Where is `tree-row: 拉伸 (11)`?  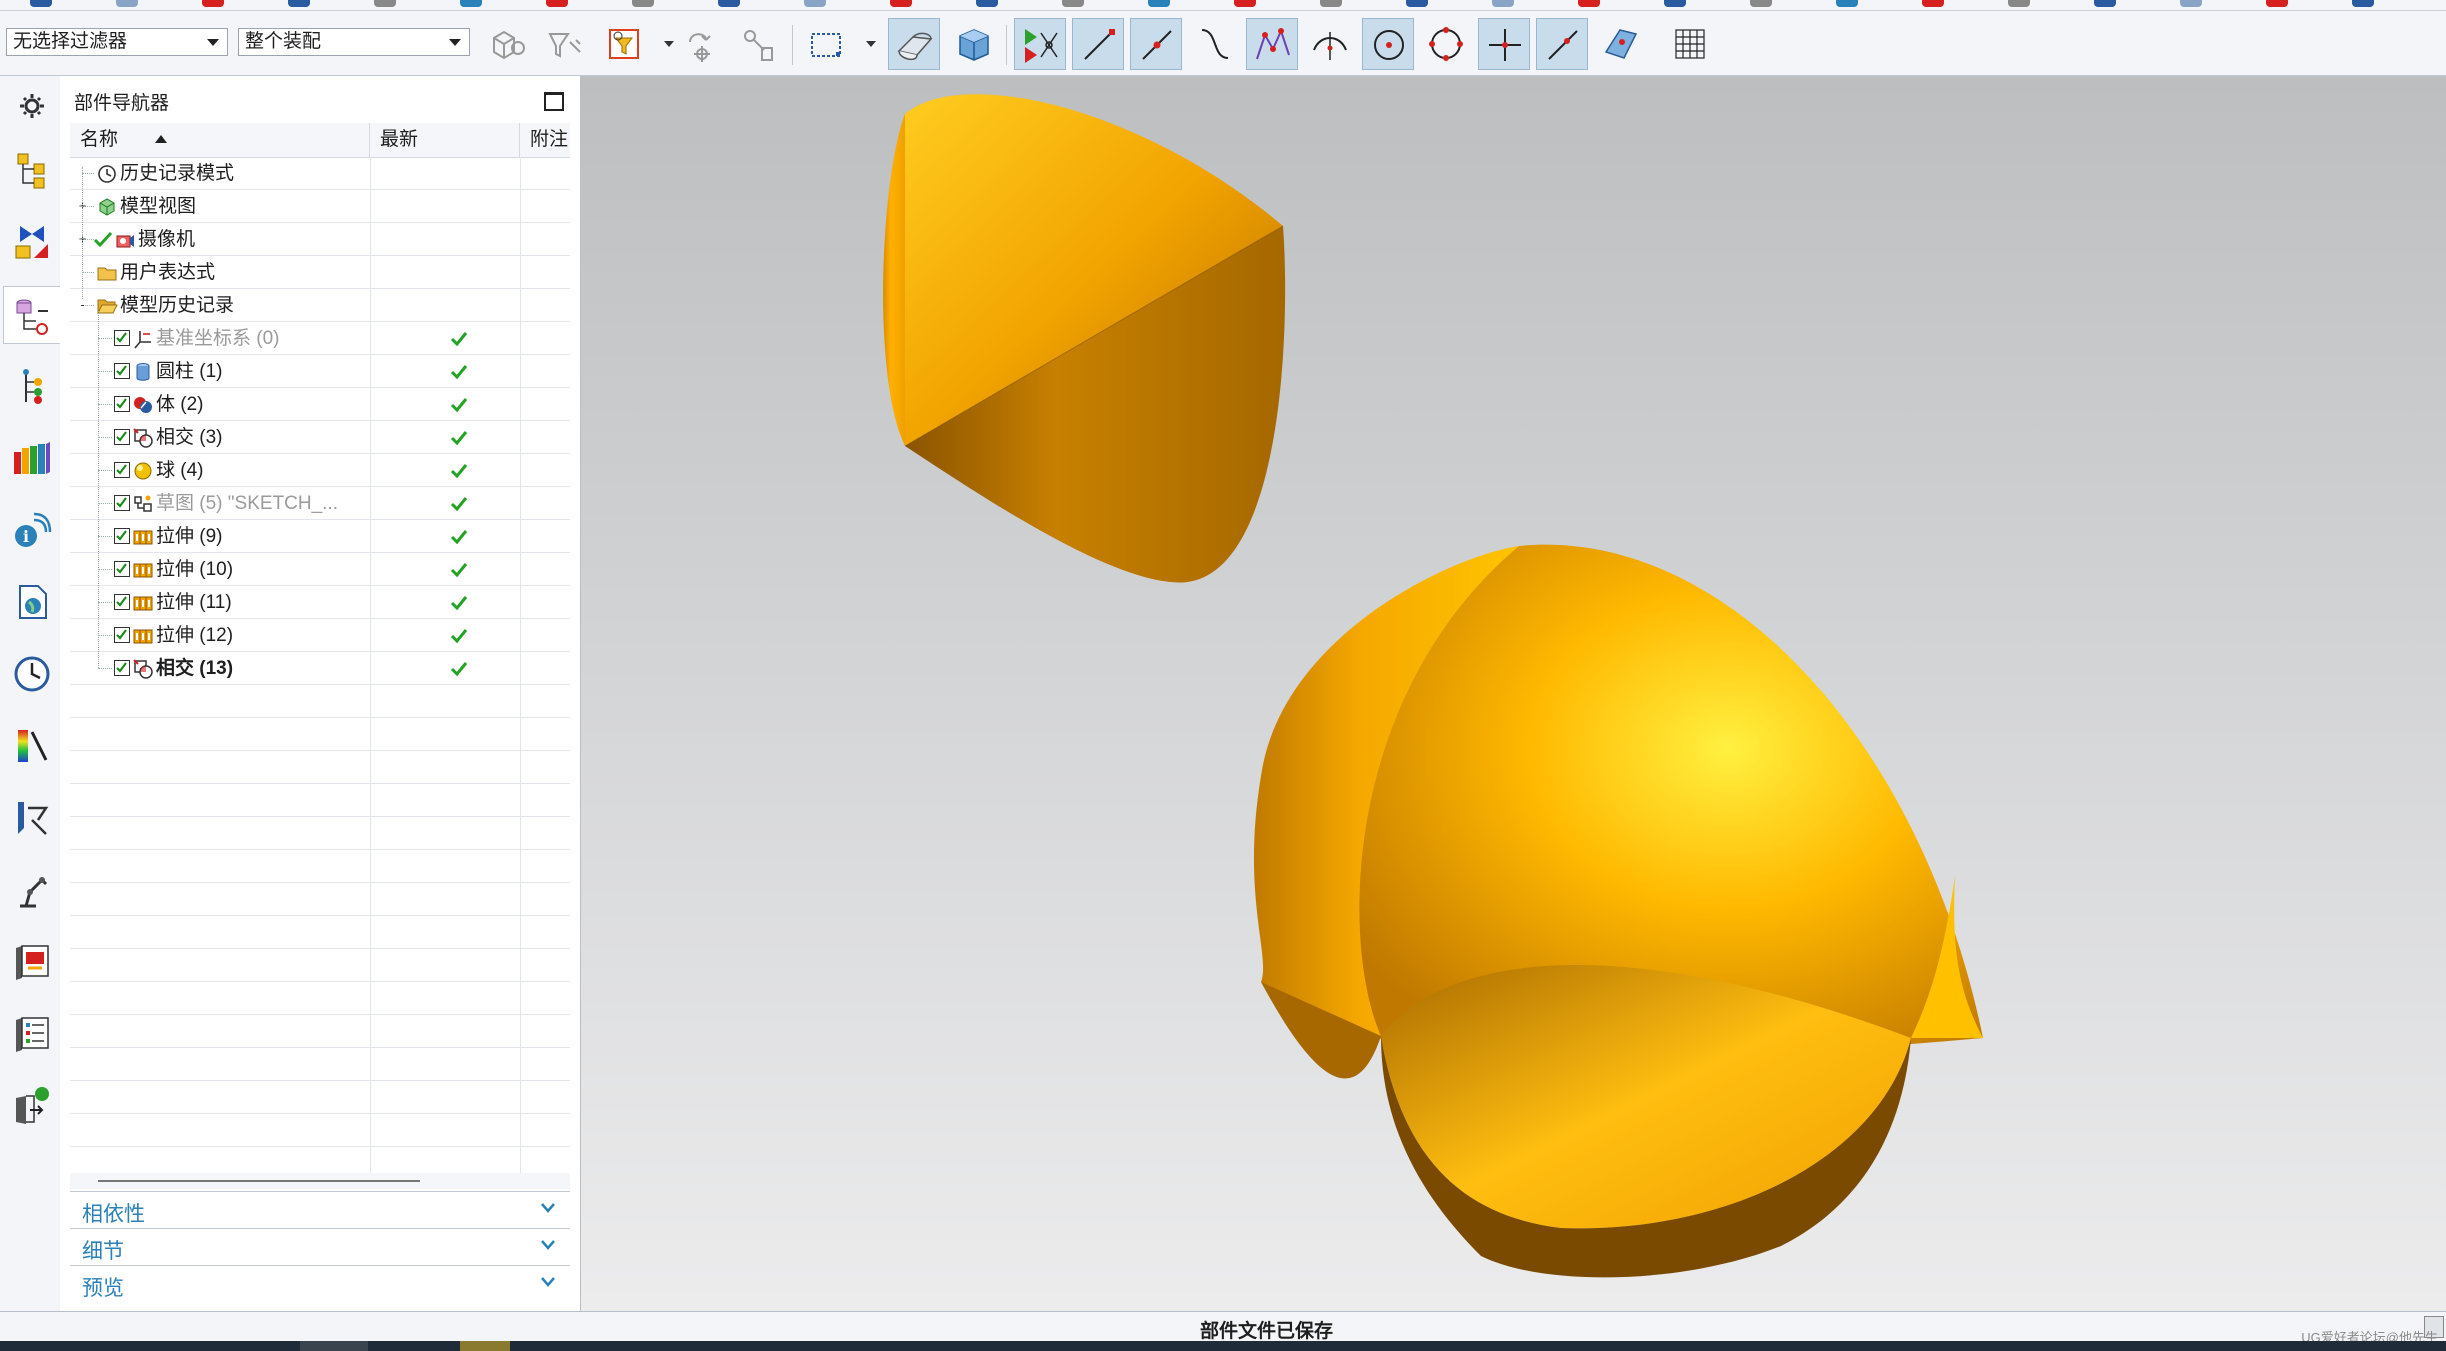 tree-row: 拉伸 (11) is located at coordinates (320, 602).